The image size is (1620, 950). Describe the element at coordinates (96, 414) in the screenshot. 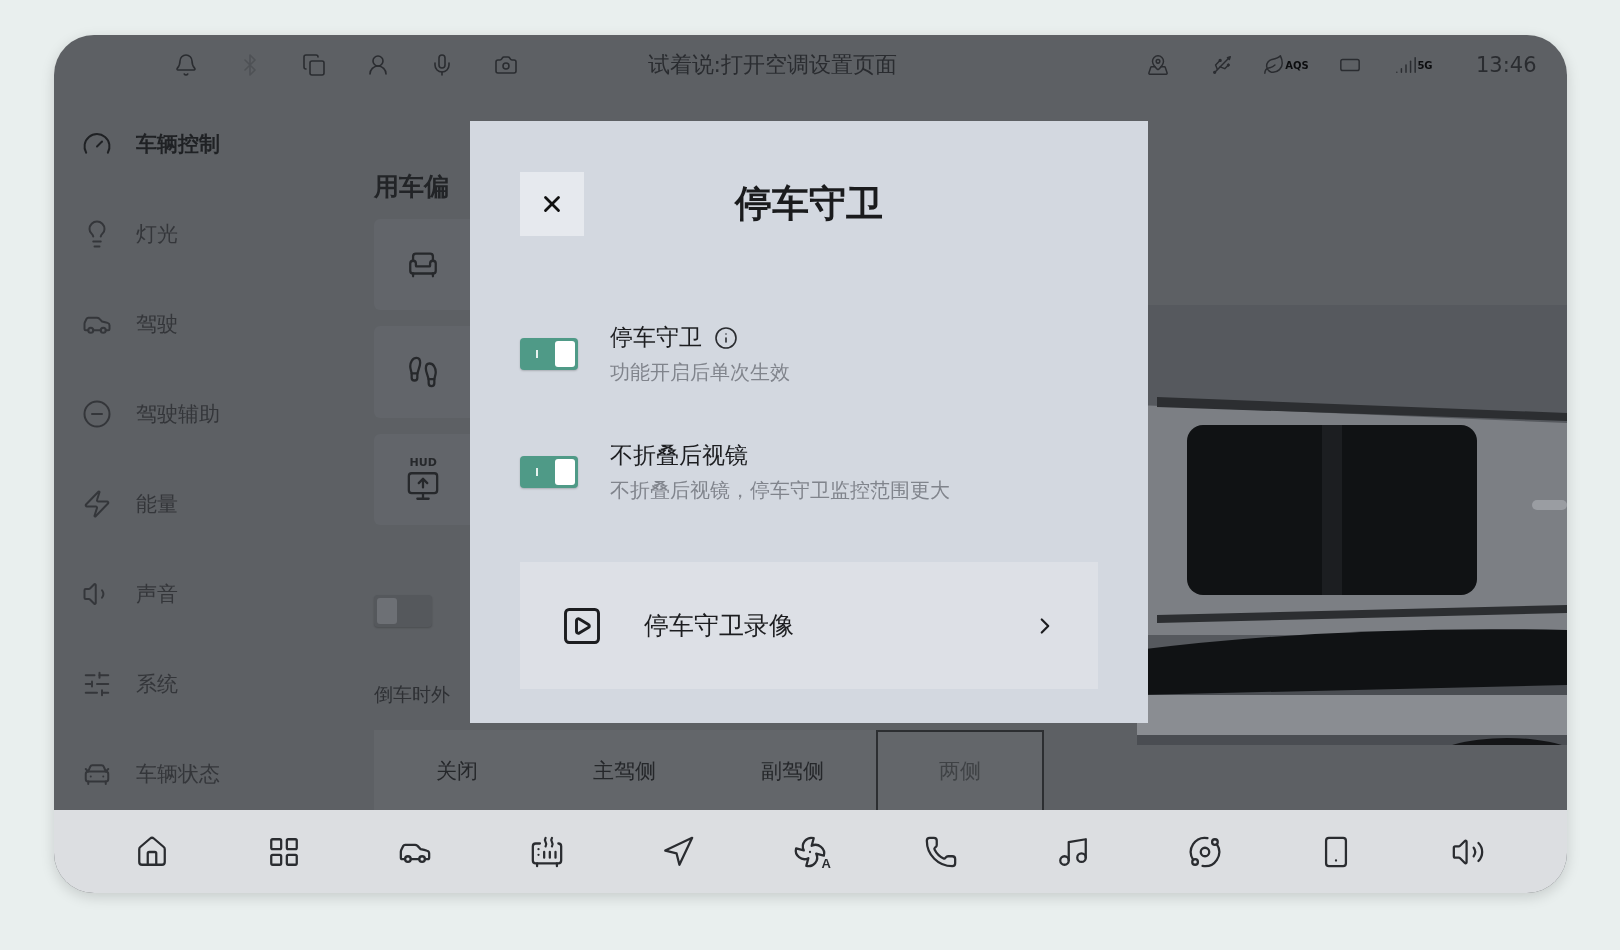

I see `steering-wheel-icon` at that location.